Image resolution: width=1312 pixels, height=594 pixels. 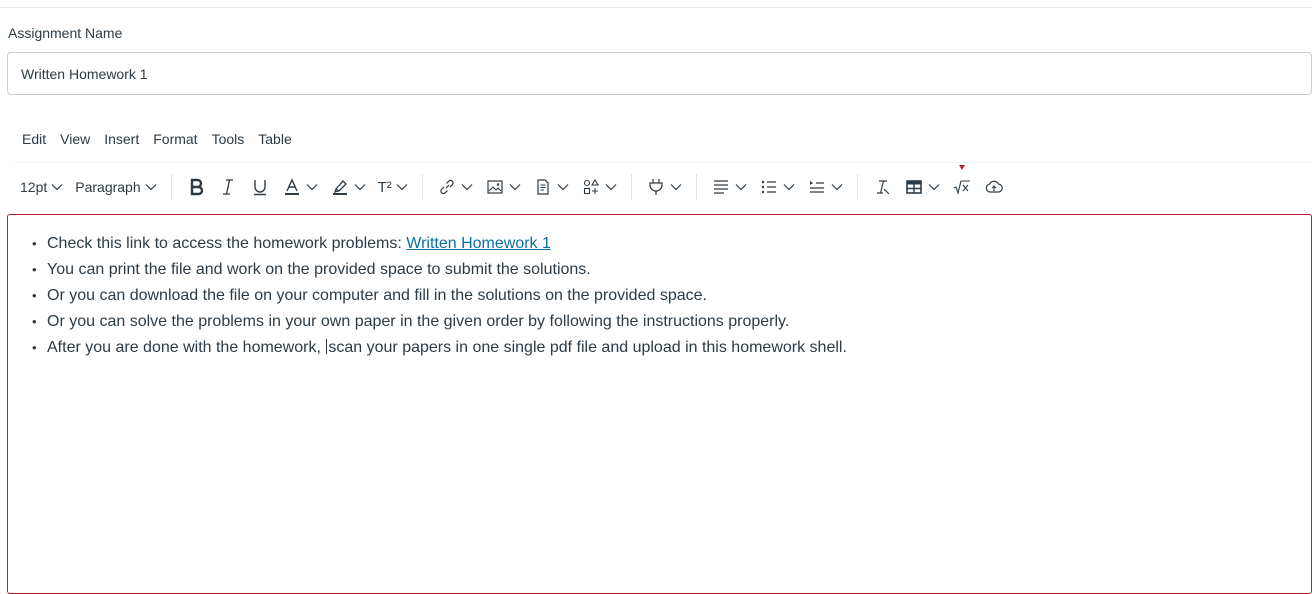 What do you see at coordinates (825, 187) in the screenshot?
I see `indent-button` at bounding box center [825, 187].